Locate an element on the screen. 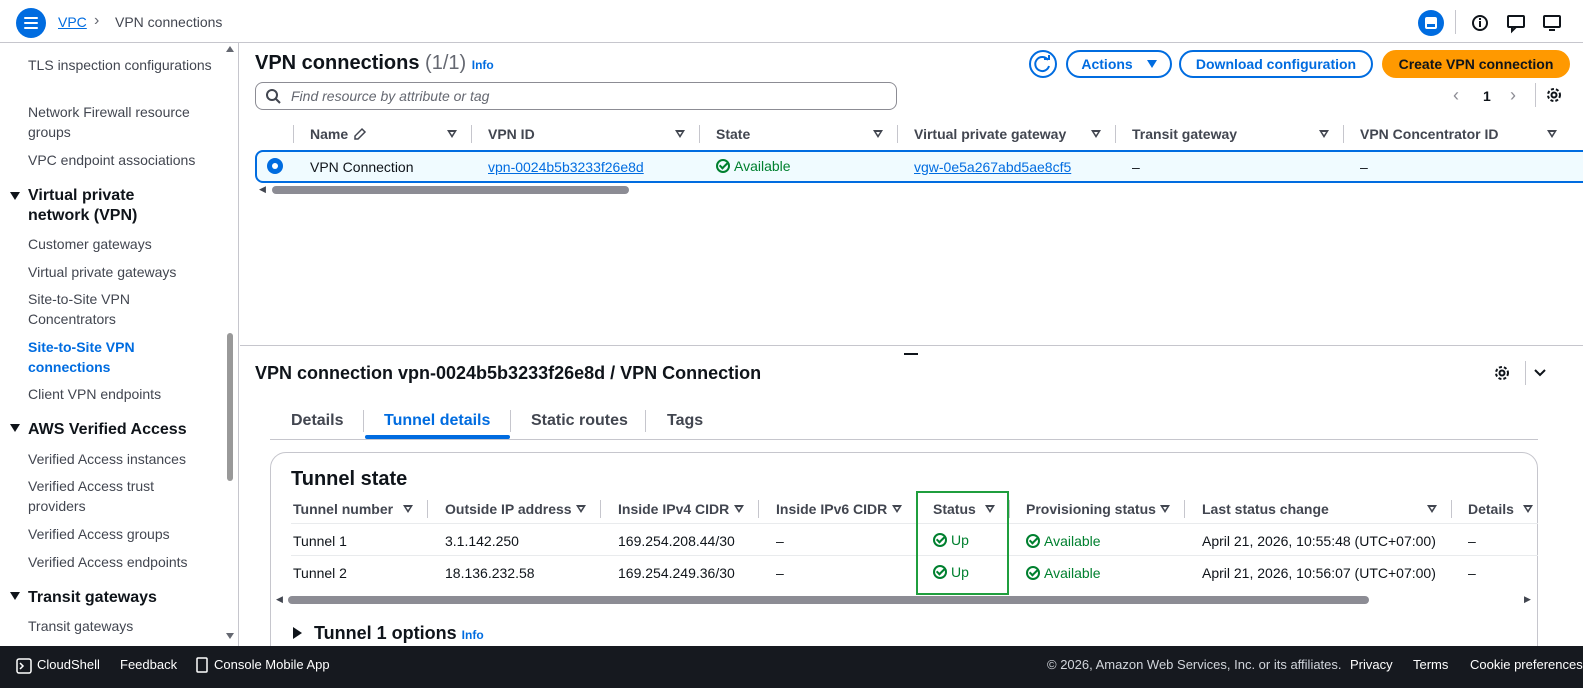  sidebar-scrollbar is located at coordinates (230, 407).